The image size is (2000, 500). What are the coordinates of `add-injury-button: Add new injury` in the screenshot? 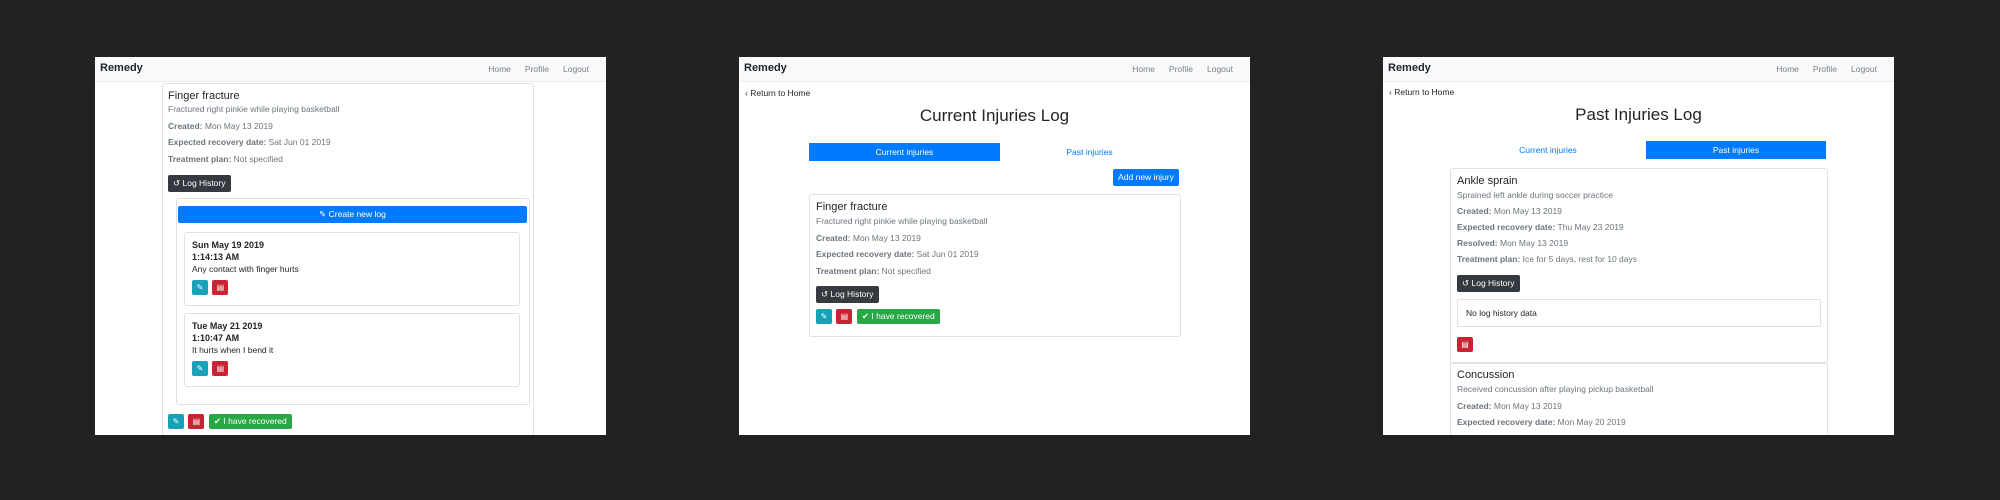 It's located at (1146, 177).